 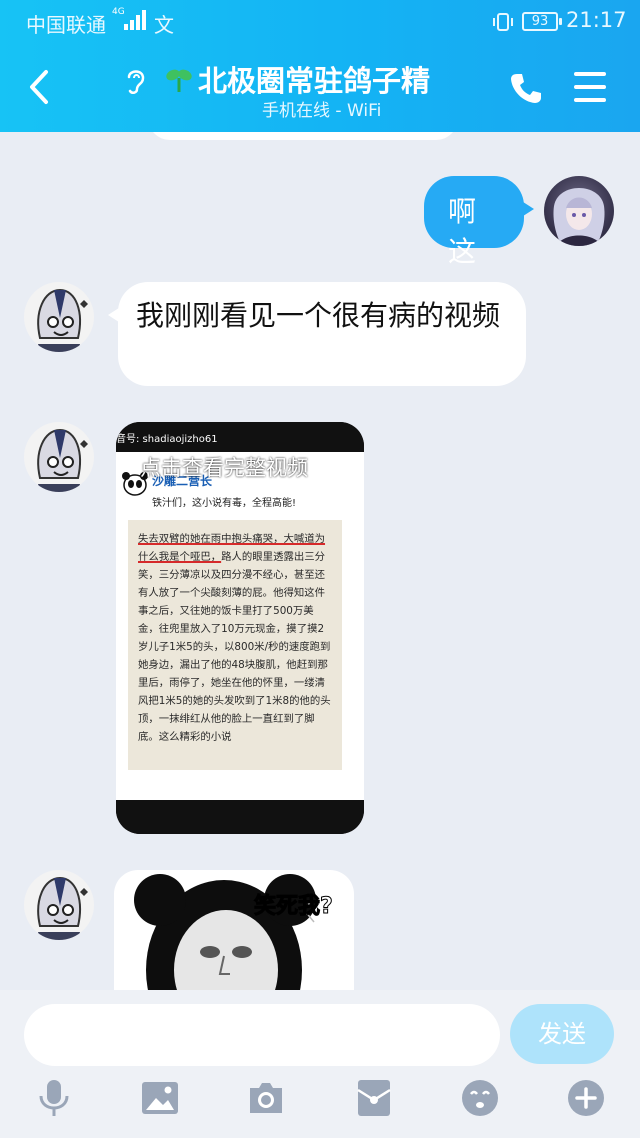 I want to click on carrier-label: 中国联通, so click(x=66, y=25).